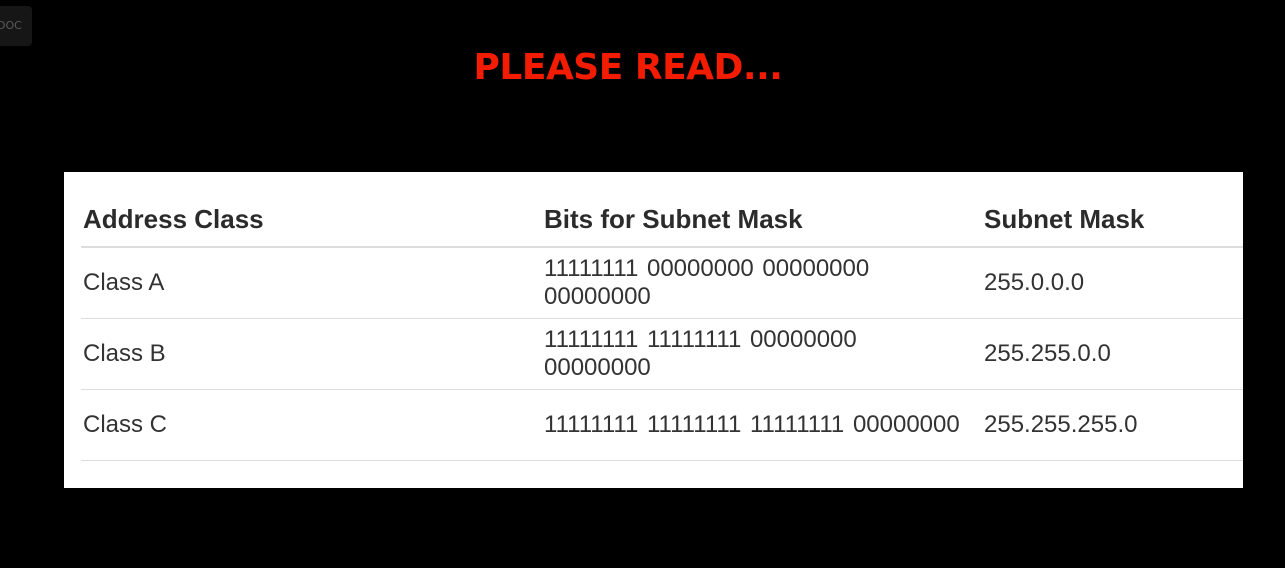  Describe the element at coordinates (762, 283) in the screenshot. I see `cell-bits-for-subnet-mask: 11111111 00000000 00000000 00000000` at that location.